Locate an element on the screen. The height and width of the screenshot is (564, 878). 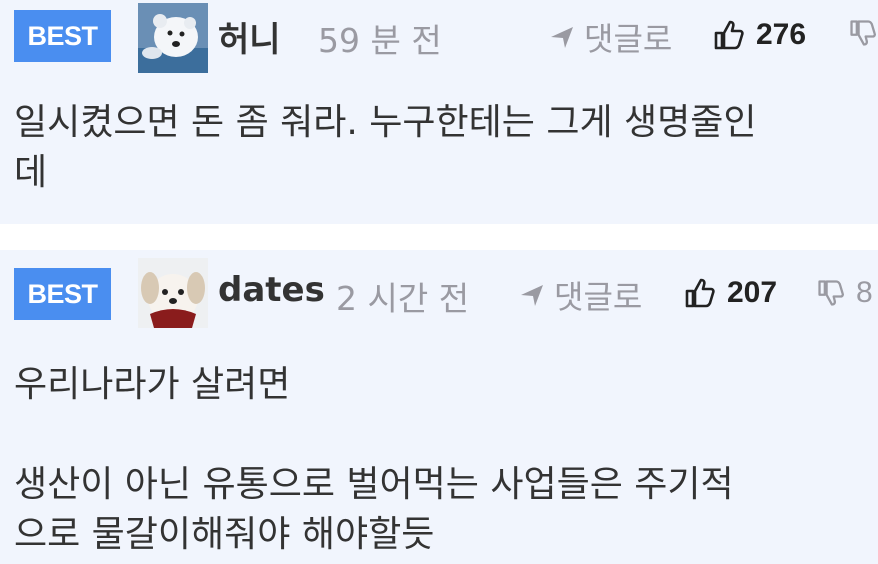
dislike-button: 8 is located at coordinates (844, 293).